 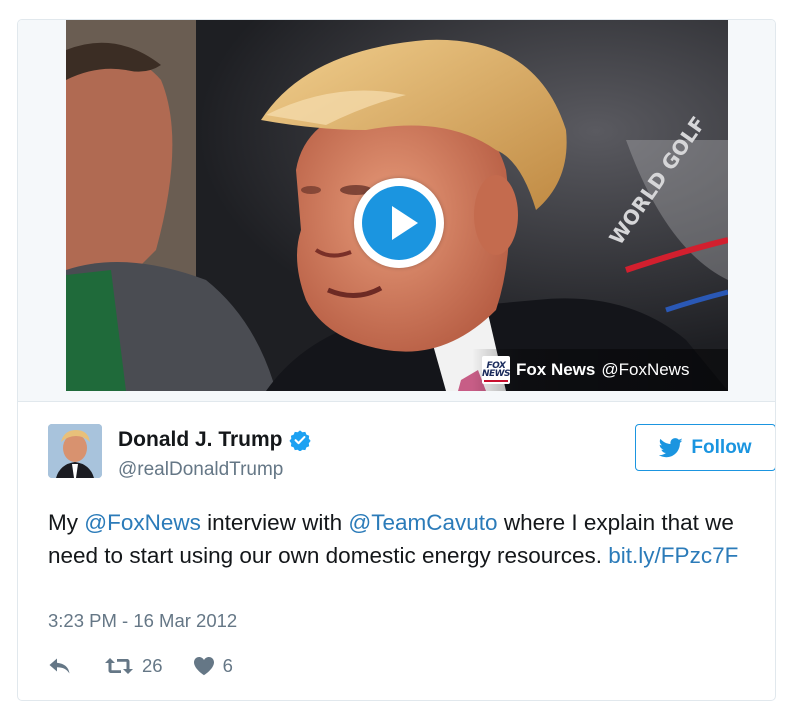 What do you see at coordinates (600, 370) in the screenshot?
I see `media-attribution: FOX NEWS Fox News @FoxNews` at bounding box center [600, 370].